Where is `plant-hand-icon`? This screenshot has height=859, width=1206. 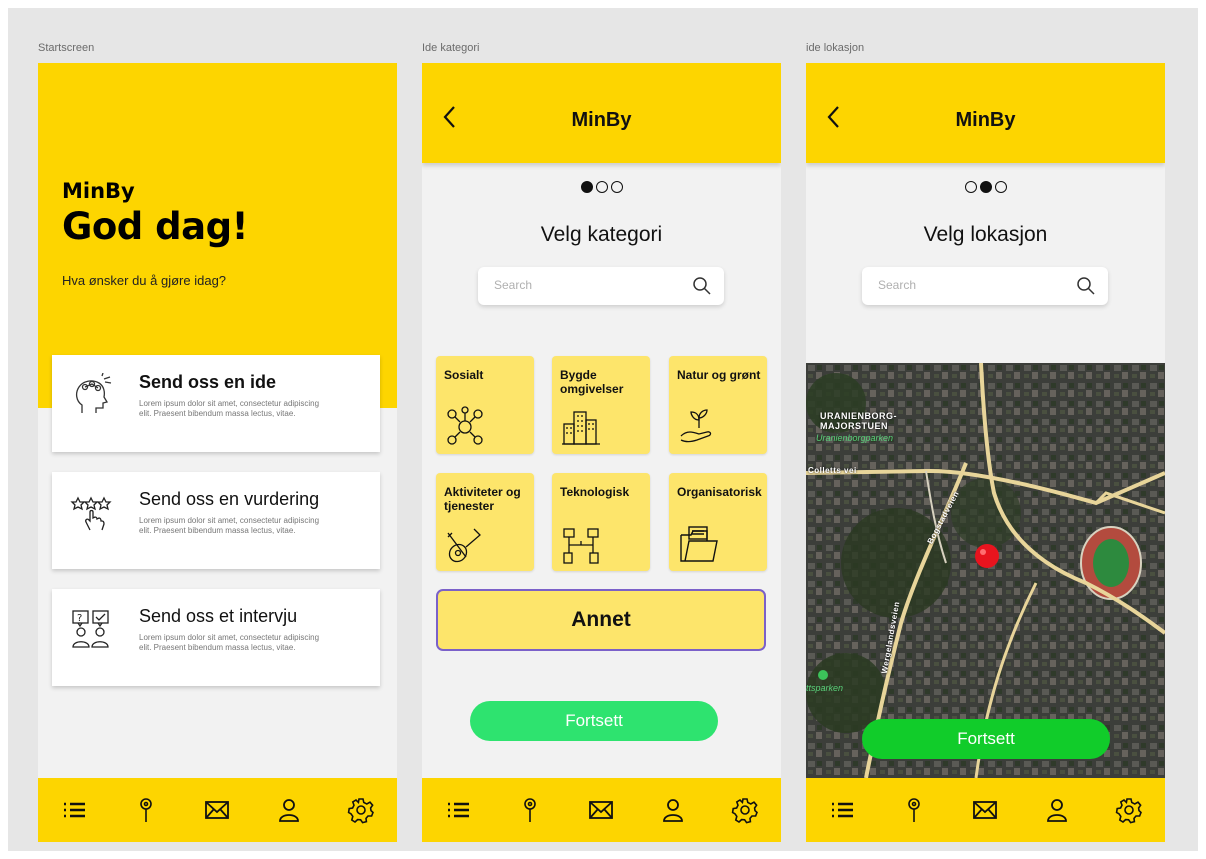
plant-hand-icon is located at coordinates (696, 426).